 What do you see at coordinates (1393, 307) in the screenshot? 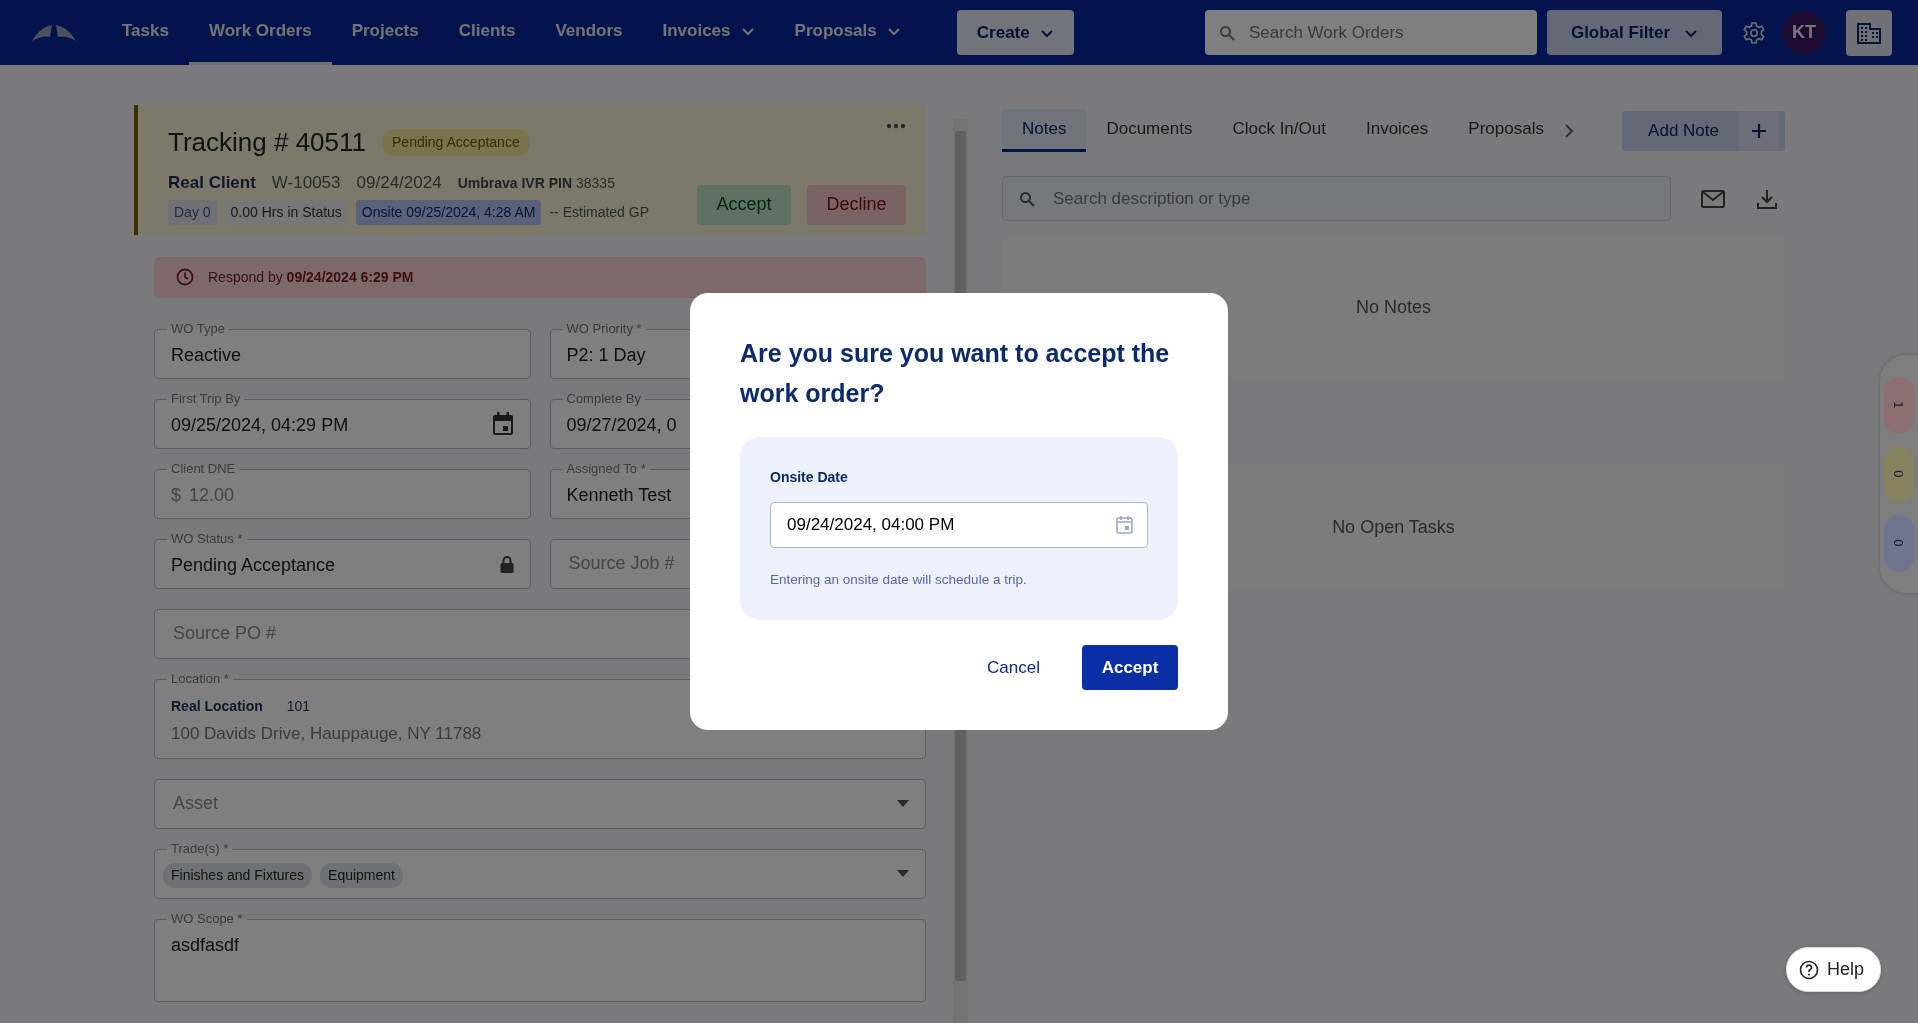
I see `empty-notes-text: No Notes` at bounding box center [1393, 307].